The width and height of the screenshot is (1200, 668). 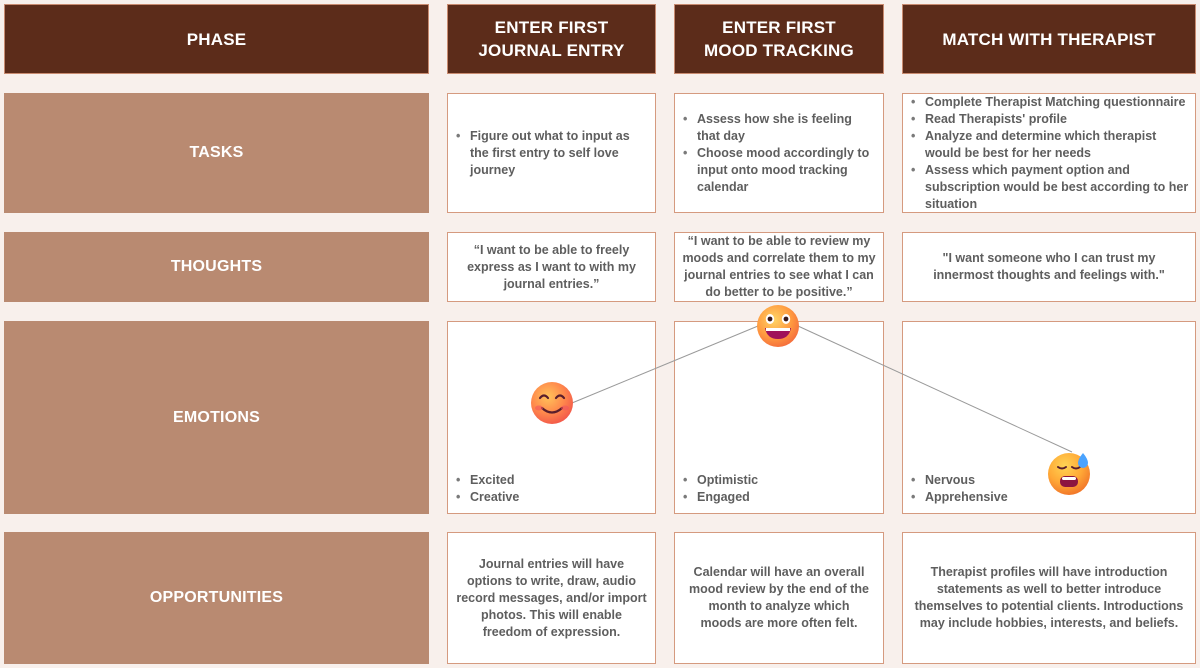 I want to click on list-item: Nervous, so click(x=959, y=480).